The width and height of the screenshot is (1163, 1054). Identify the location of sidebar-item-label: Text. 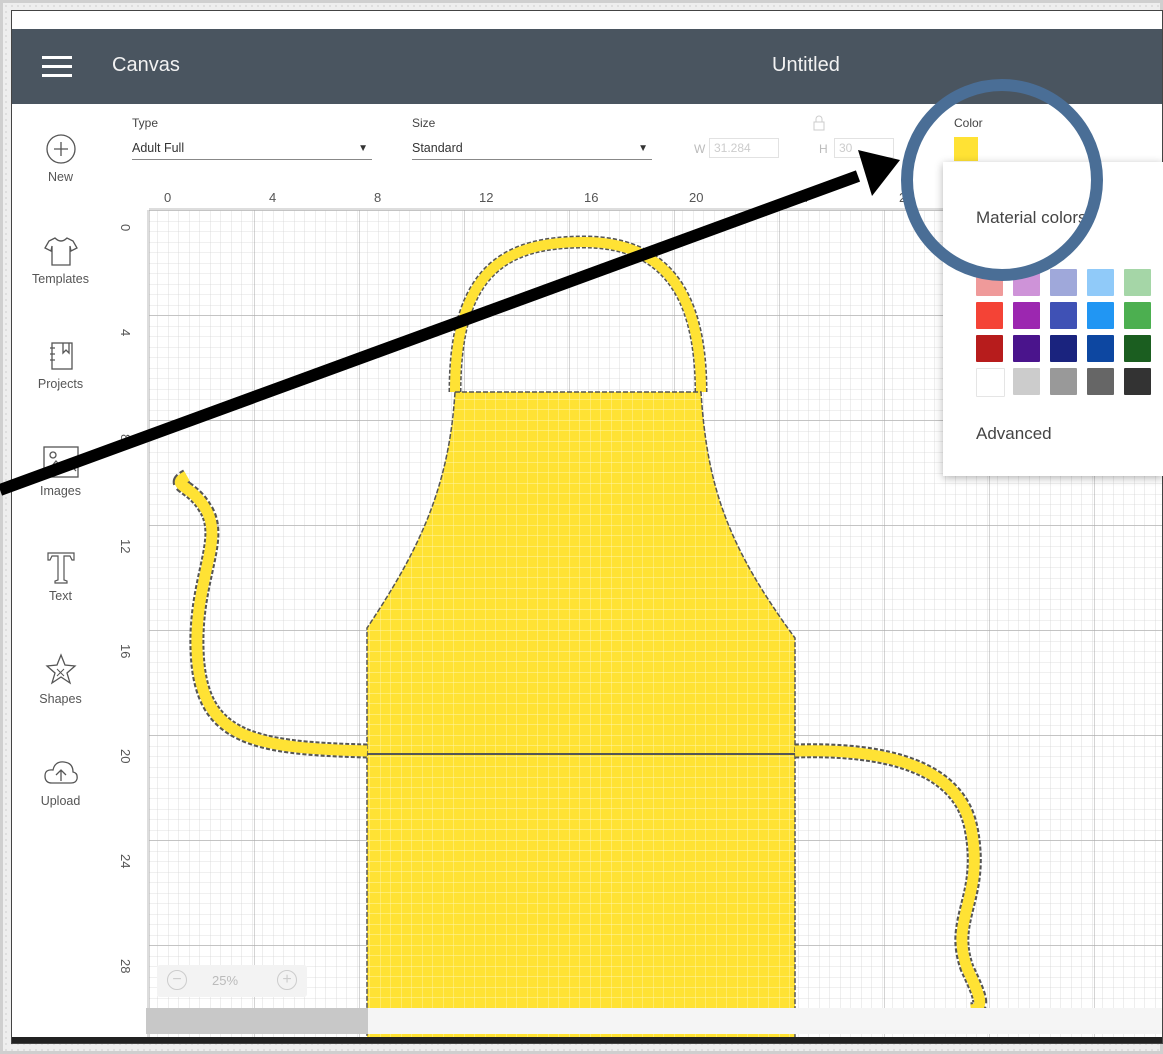
(60, 596).